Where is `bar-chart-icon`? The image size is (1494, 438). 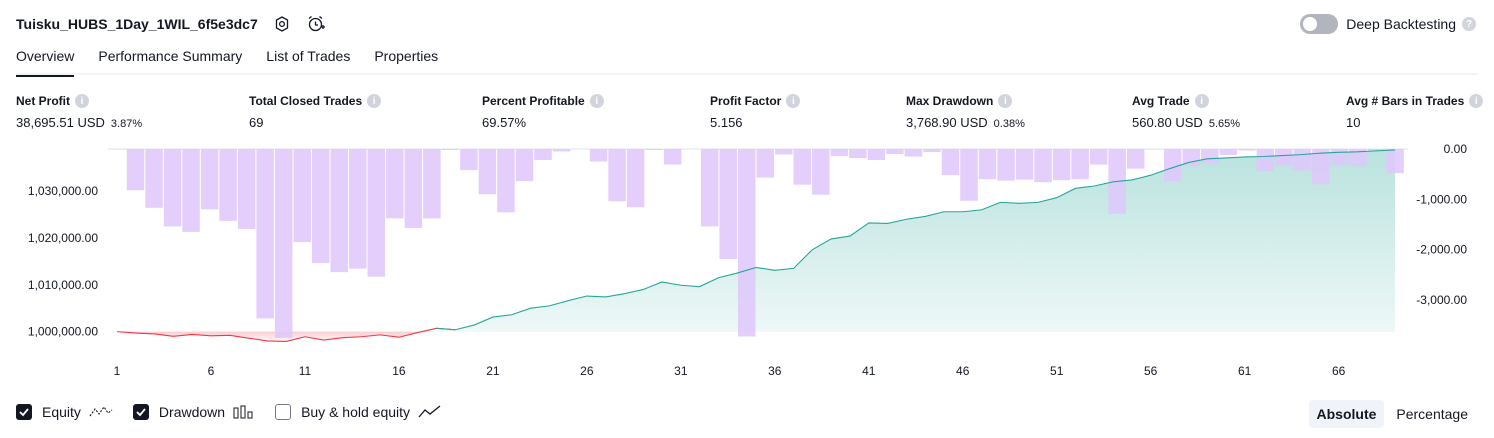
bar-chart-icon is located at coordinates (244, 412).